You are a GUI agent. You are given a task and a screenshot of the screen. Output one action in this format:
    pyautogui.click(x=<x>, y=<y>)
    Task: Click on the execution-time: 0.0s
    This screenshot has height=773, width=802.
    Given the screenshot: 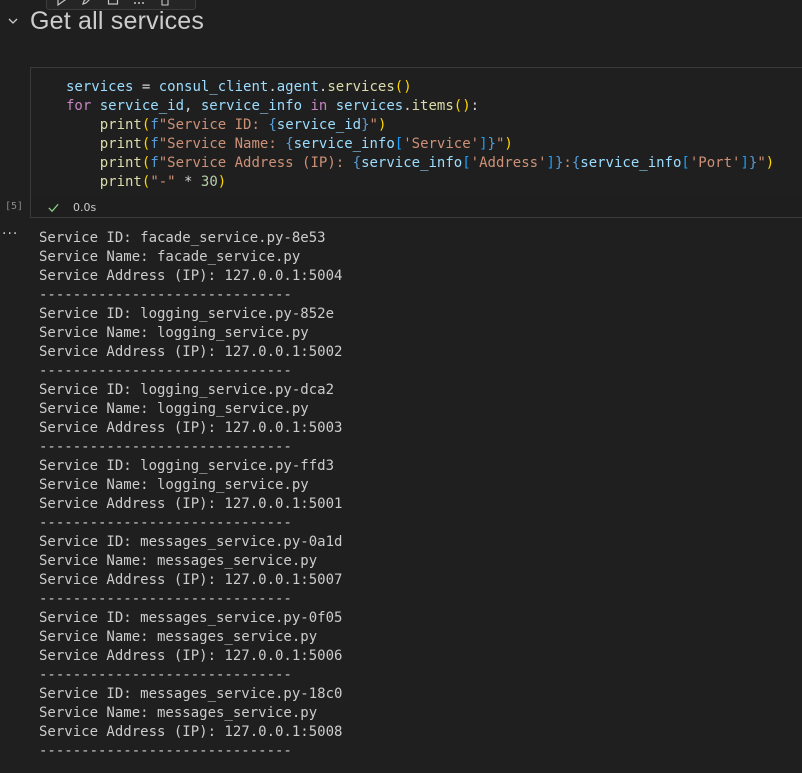 What is the action you would take?
    pyautogui.click(x=85, y=207)
    